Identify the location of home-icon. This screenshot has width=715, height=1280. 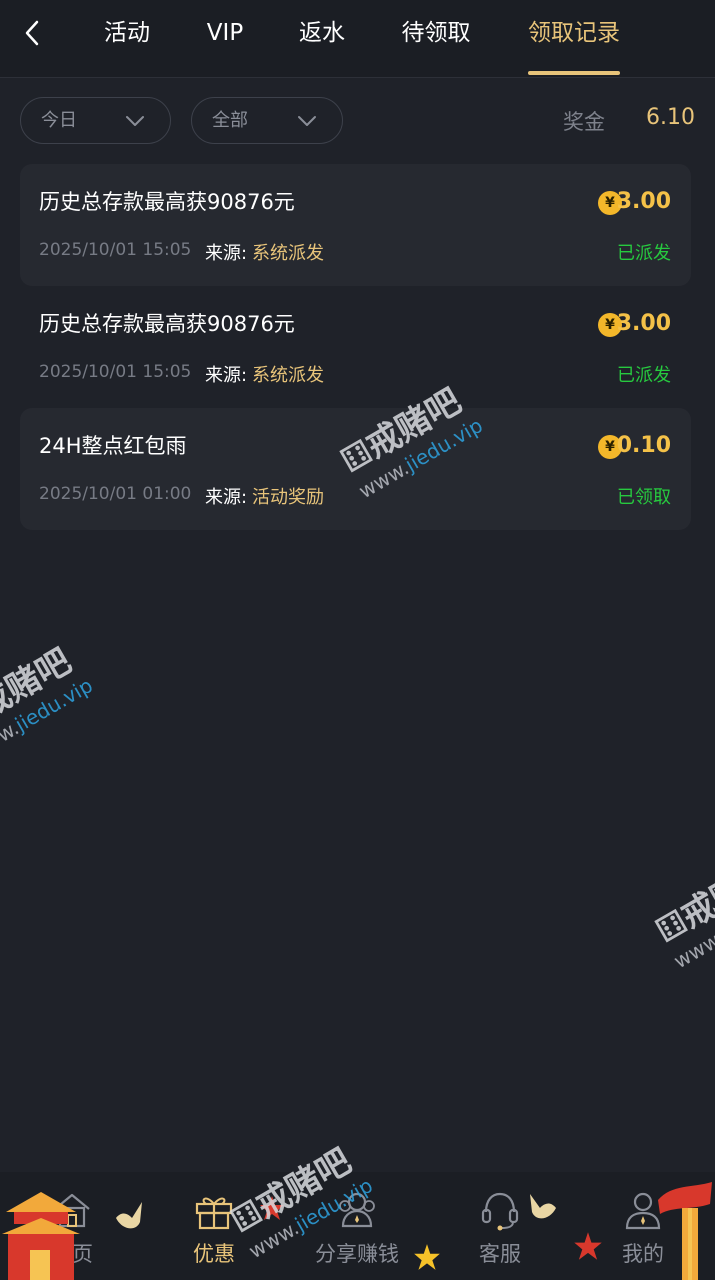
(72, 1210).